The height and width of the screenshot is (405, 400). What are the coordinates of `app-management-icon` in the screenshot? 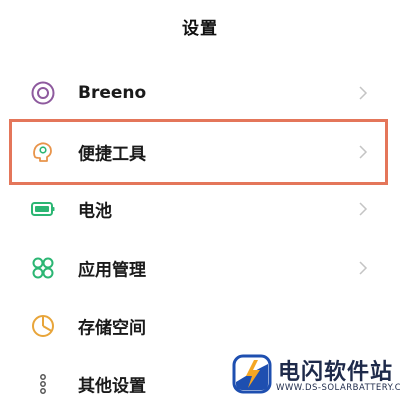 It's located at (43, 268).